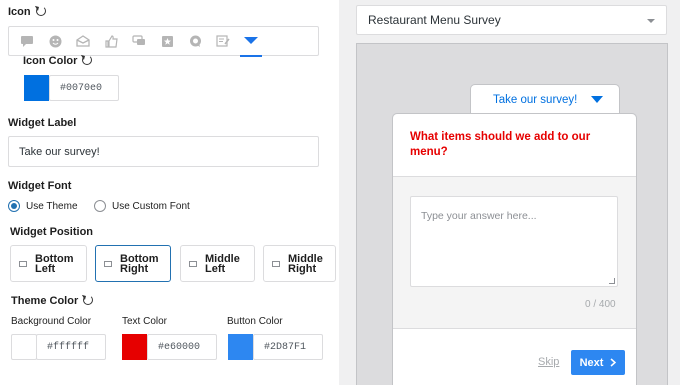  Describe the element at coordinates (55, 41) in the screenshot. I see `smiley-icon` at that location.